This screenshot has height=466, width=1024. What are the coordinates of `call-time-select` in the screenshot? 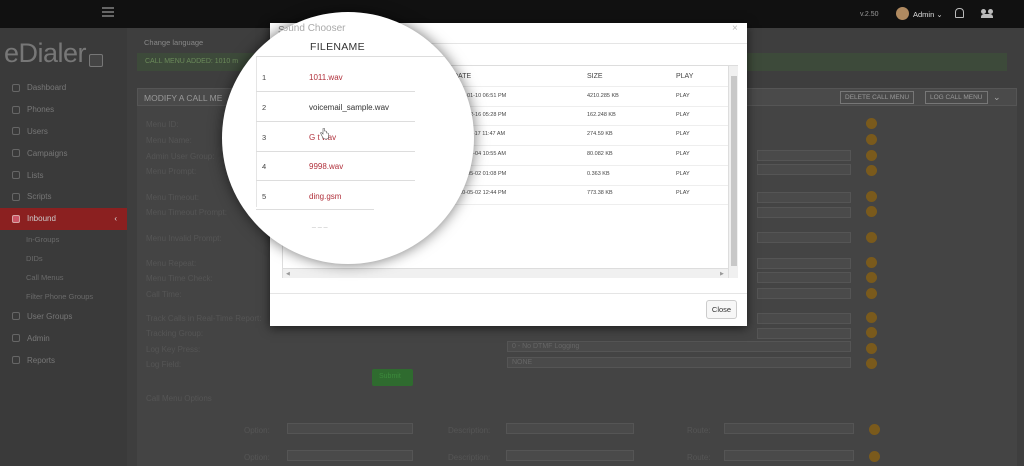 It's located at (804, 293).